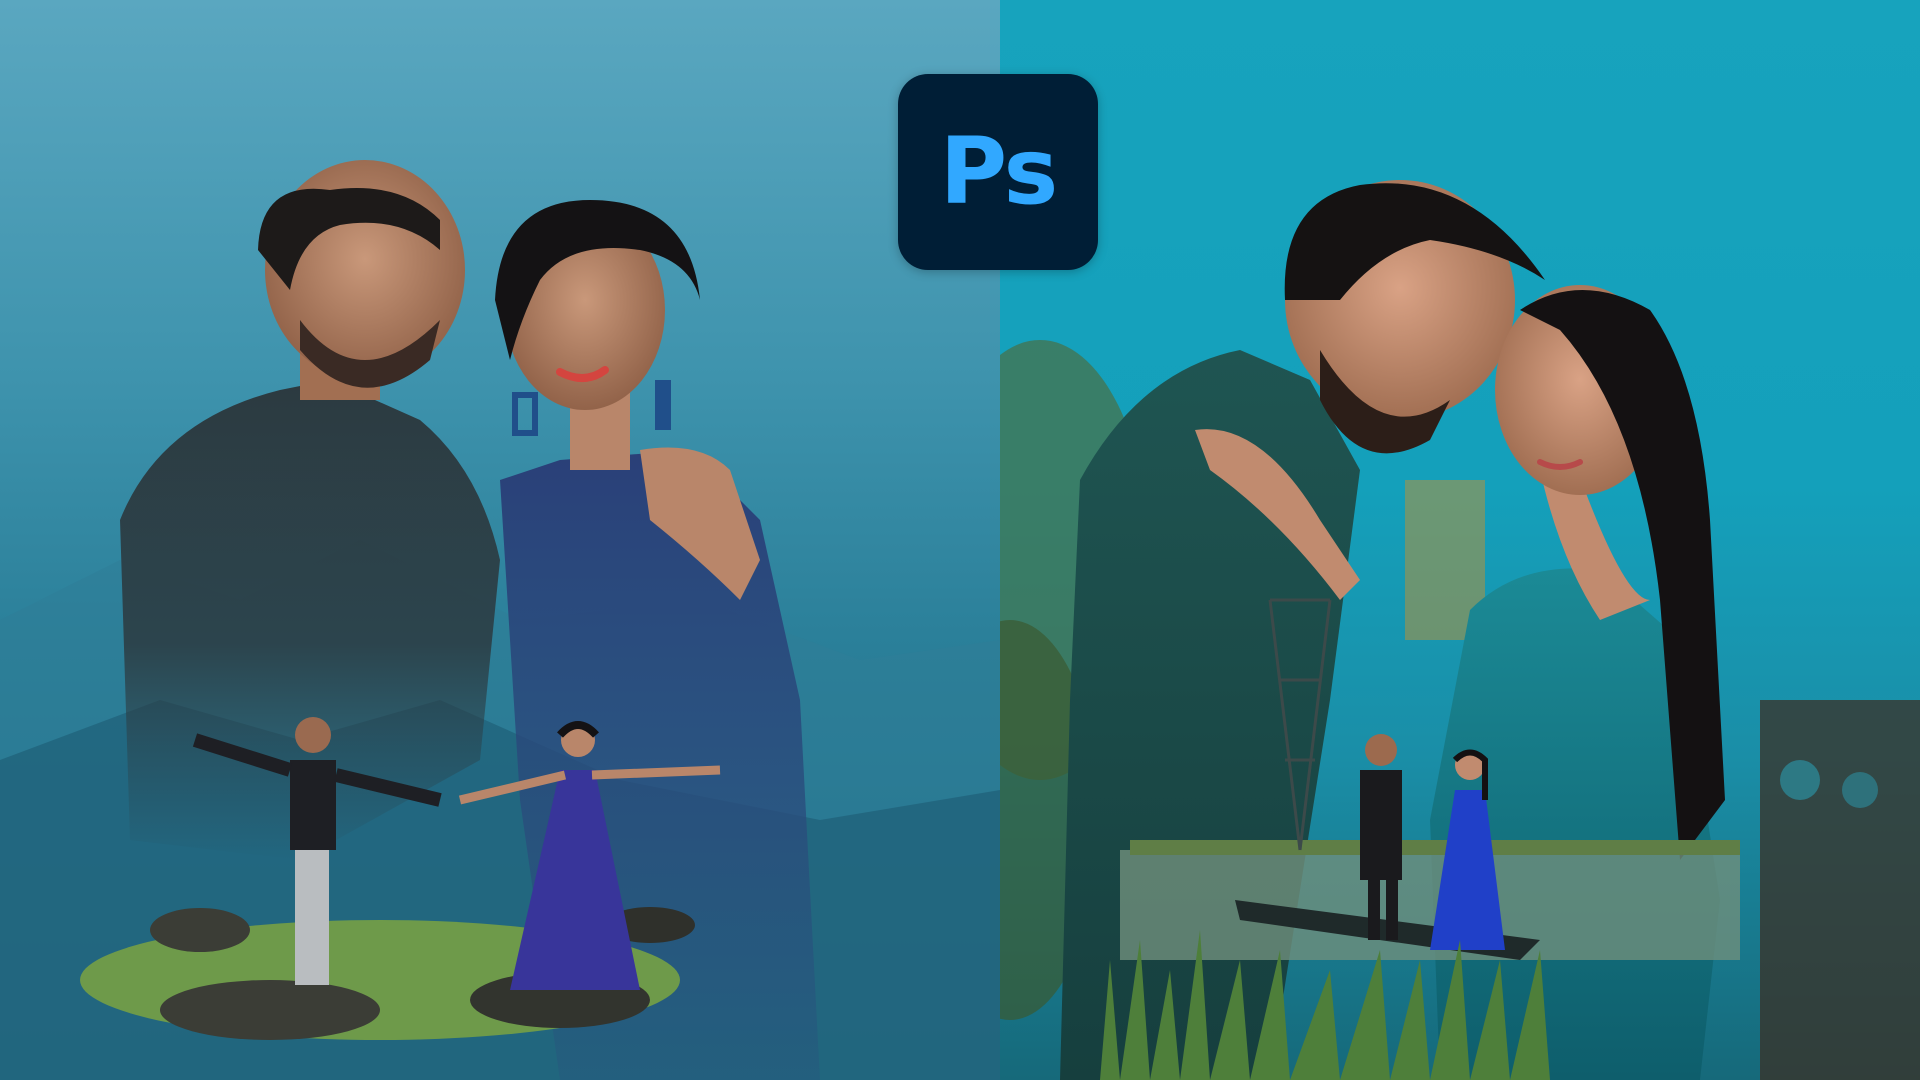 Image resolution: width=1920 pixels, height=1080 pixels. I want to click on photoshop-app-icon: Ps, so click(998, 172).